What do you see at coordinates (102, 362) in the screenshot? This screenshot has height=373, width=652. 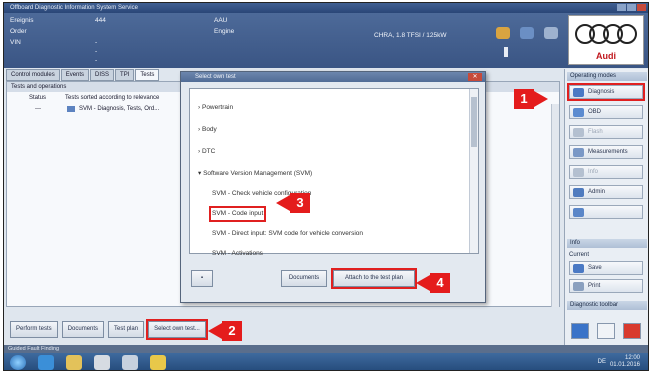 I see `app-icon` at bounding box center [102, 362].